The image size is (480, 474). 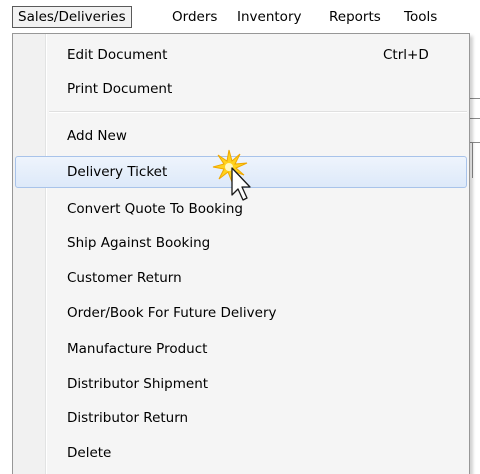 I want to click on menu-item-print-document: Print Document, so click(x=241, y=89).